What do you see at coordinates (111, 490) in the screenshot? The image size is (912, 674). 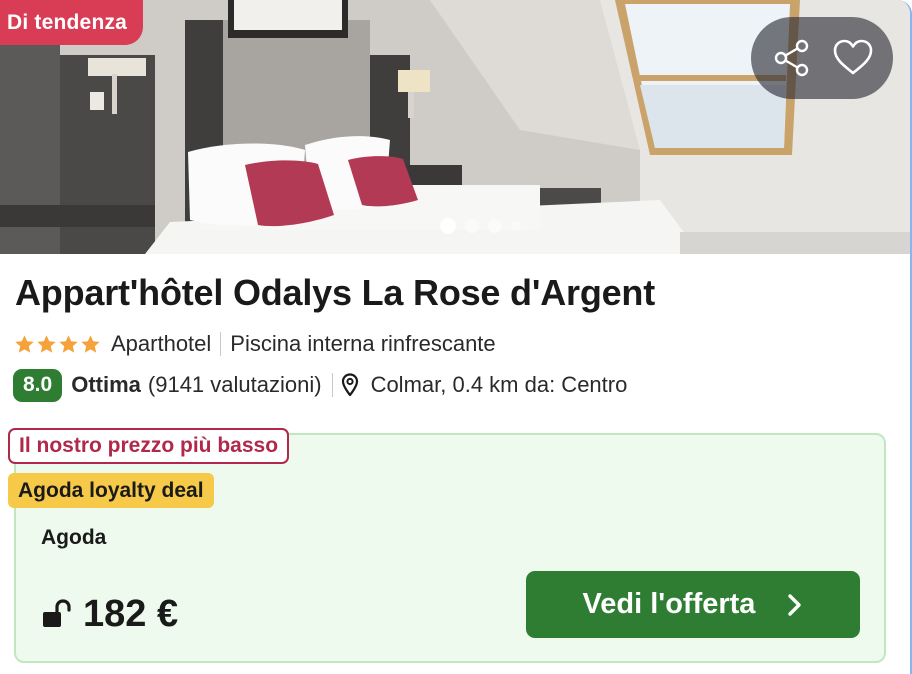 I see `loyalty-deal-label: Agoda loyalty deal` at bounding box center [111, 490].